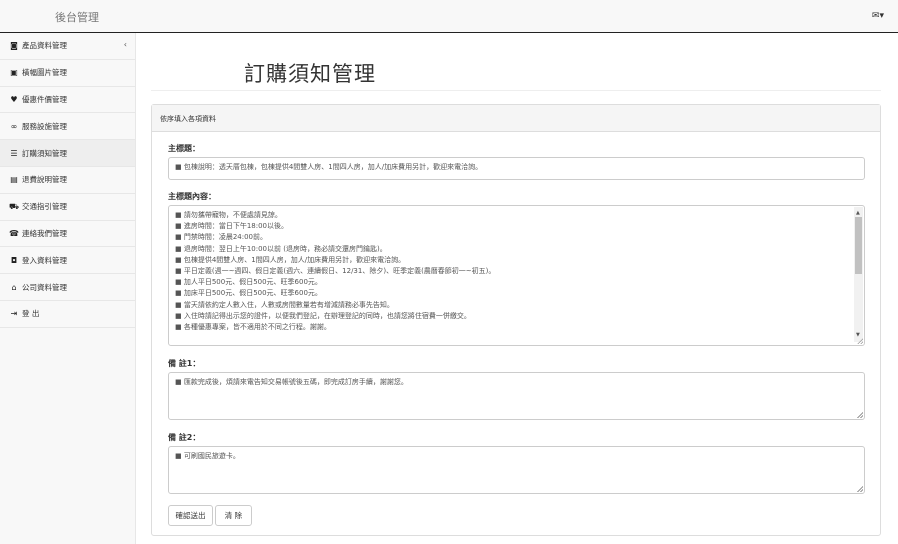 The image size is (898, 544). What do you see at coordinates (44, 287) in the screenshot?
I see `sidebar-item-label: 公司資料管理` at bounding box center [44, 287].